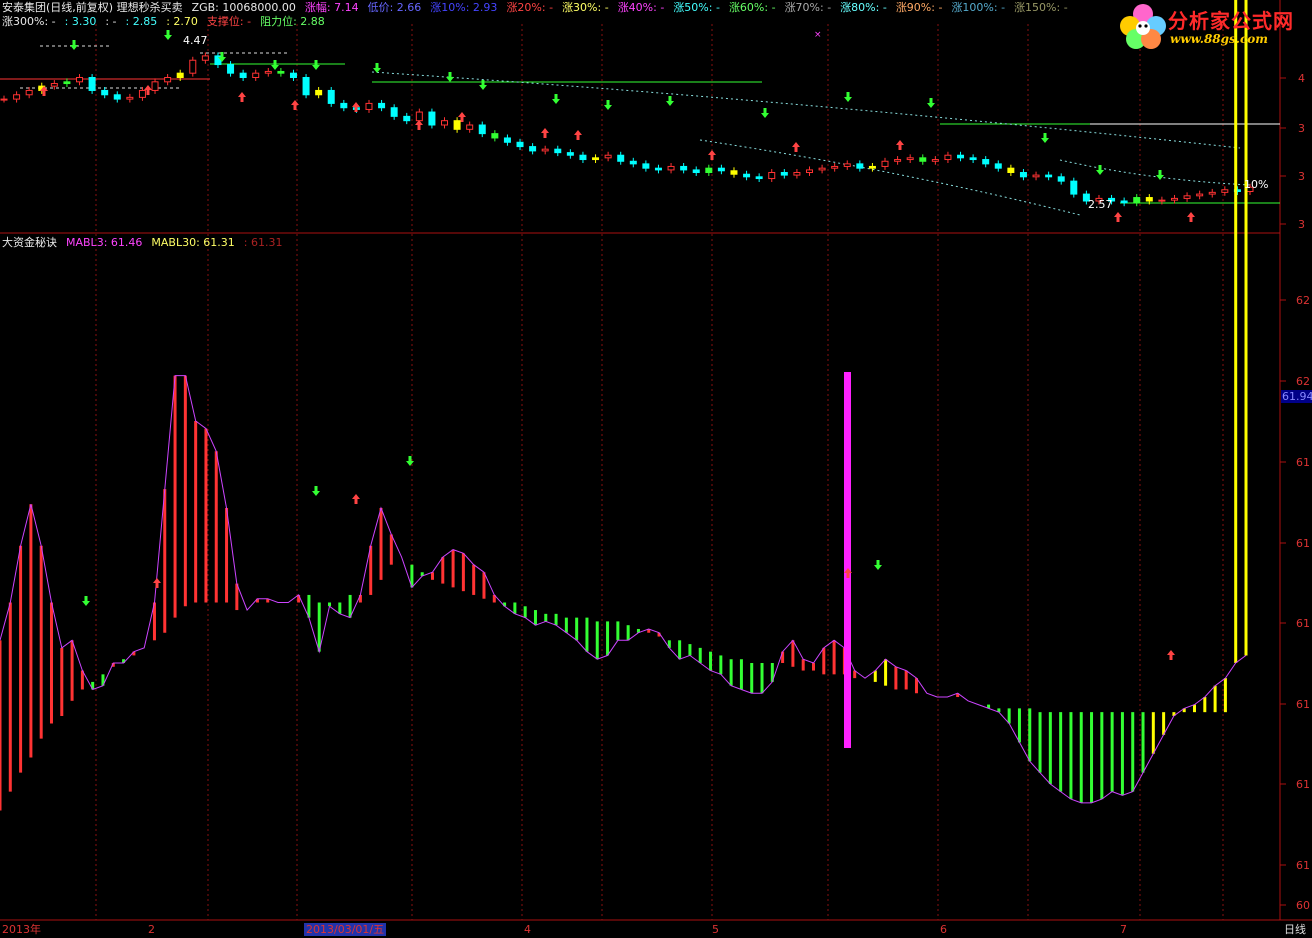 This screenshot has width=1312, height=938. What do you see at coordinates (715, 929) in the screenshot?
I see `x-axis-label: 5` at bounding box center [715, 929].